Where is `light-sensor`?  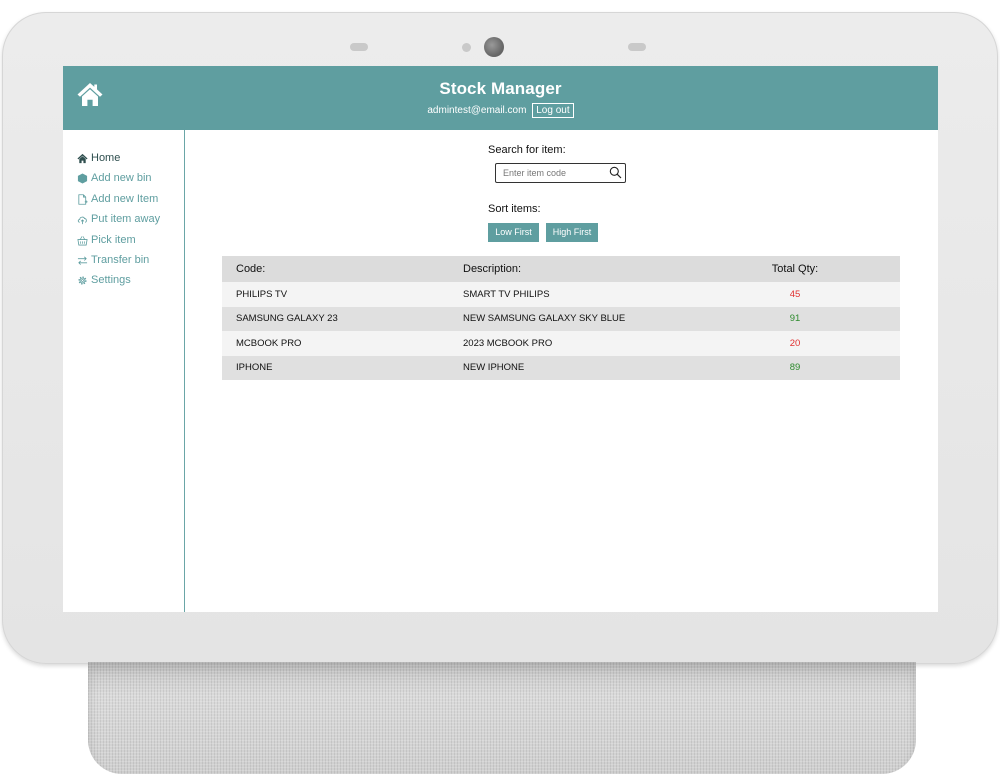 light-sensor is located at coordinates (466, 47).